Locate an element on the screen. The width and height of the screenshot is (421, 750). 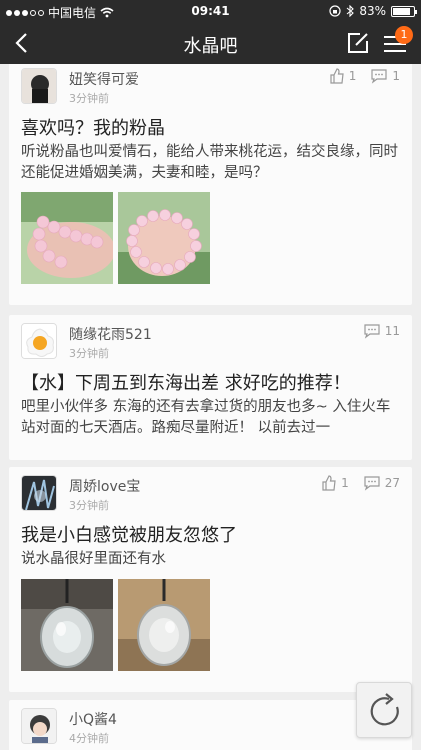
post-stats: 11 is located at coordinates (381, 331).